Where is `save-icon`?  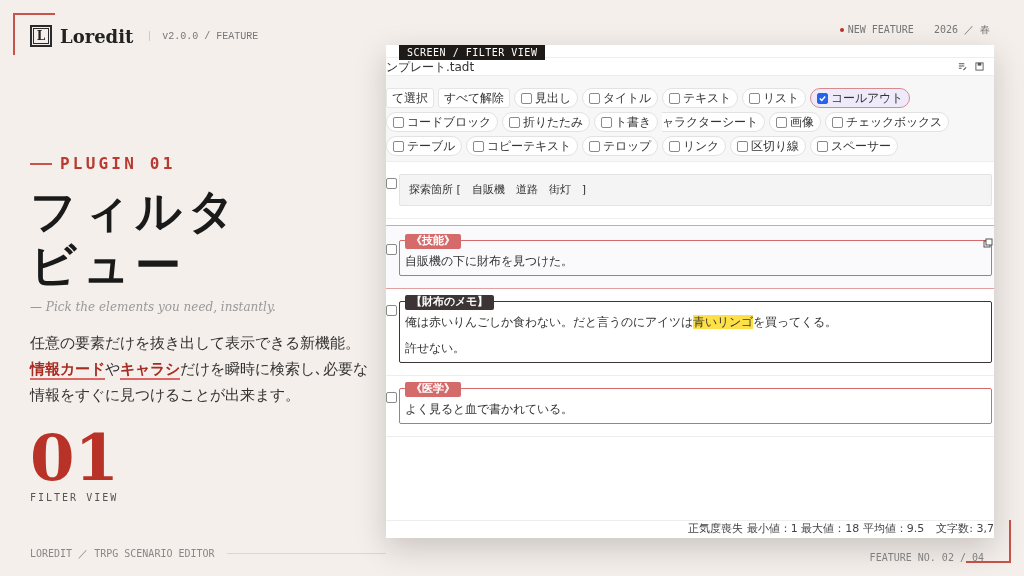 save-icon is located at coordinates (979, 66).